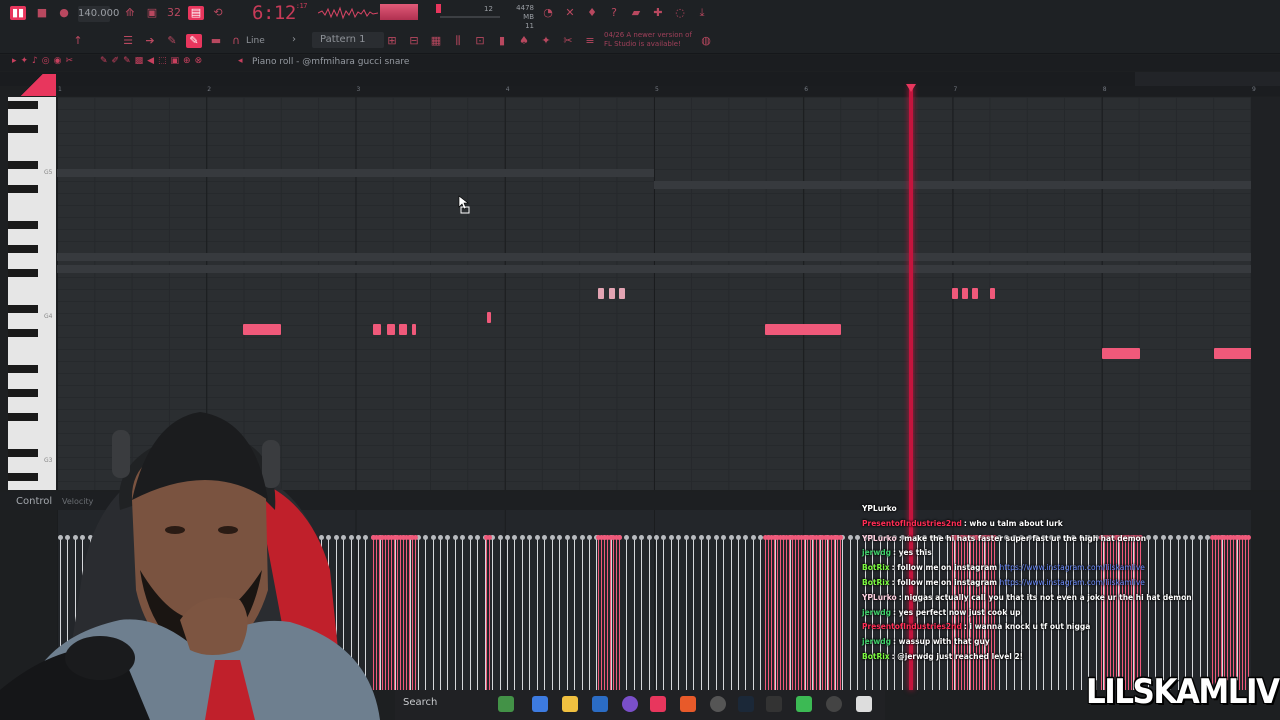  What do you see at coordinates (216, 41) in the screenshot?
I see `paint-icon: ▬` at bounding box center [216, 41].